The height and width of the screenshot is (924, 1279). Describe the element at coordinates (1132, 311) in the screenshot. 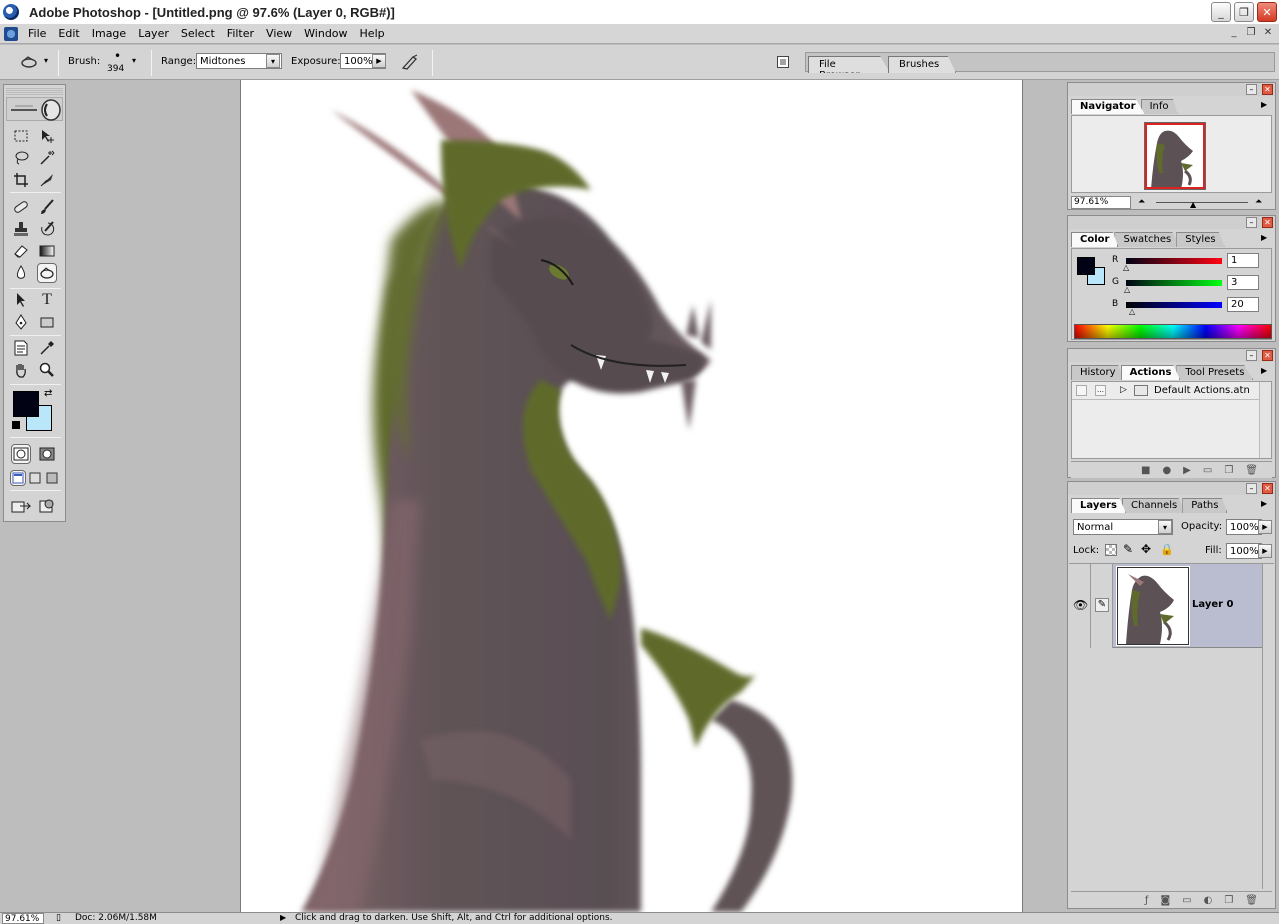

I see `blue-slider-thumb: △` at that location.